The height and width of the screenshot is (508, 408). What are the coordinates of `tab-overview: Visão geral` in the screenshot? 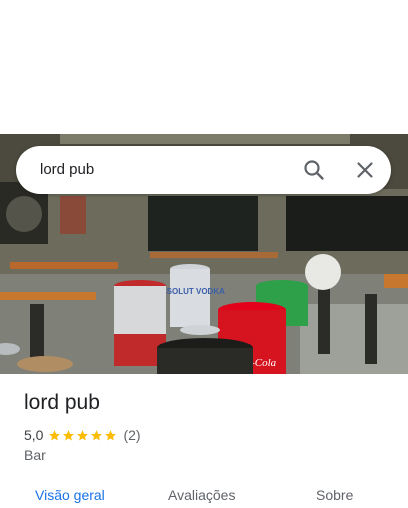 It's located at (70, 495).